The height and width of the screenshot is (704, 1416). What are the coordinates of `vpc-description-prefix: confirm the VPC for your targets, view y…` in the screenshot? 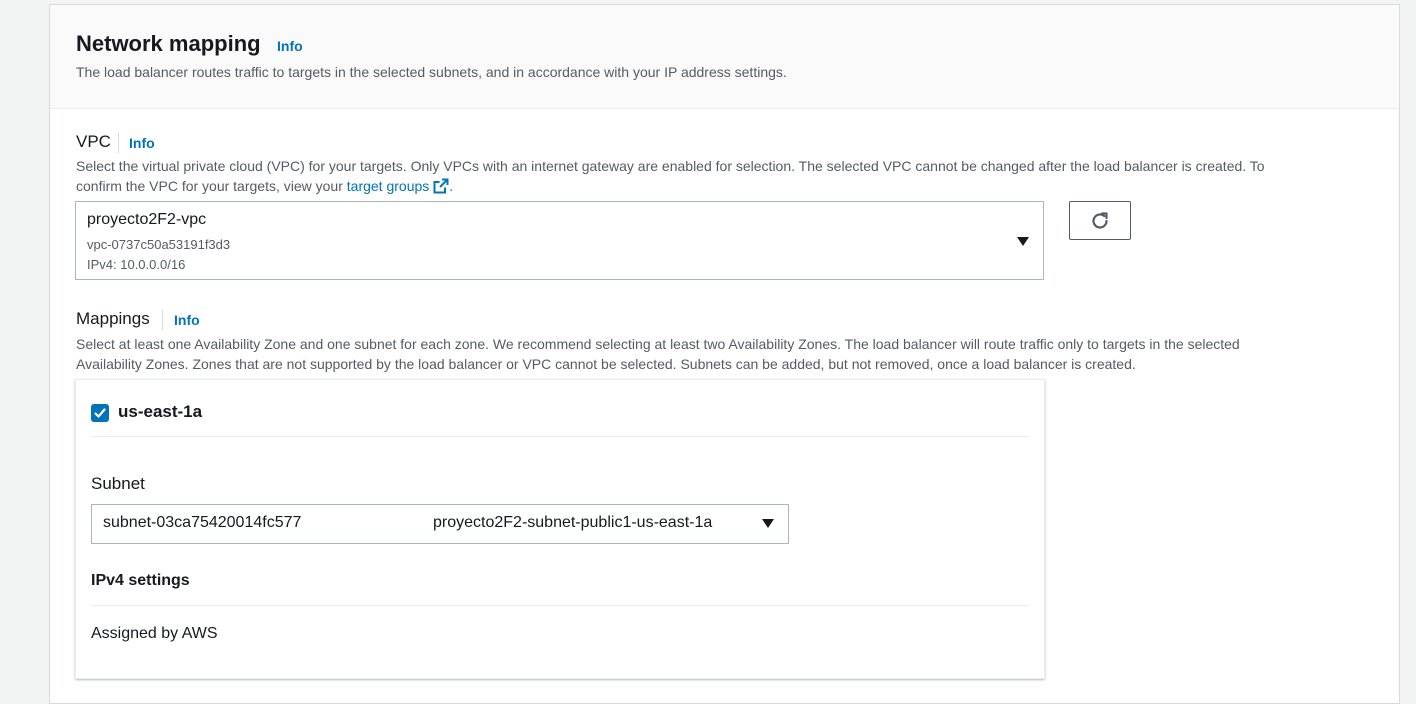 It's located at (211, 186).